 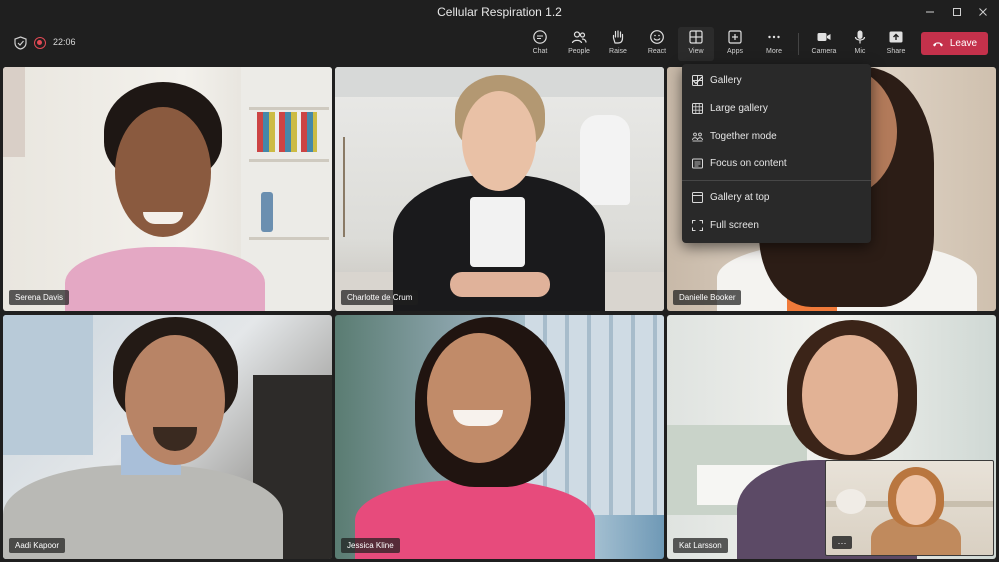 I want to click on window-title: Cellular Respiration 1.2, so click(x=499, y=12).